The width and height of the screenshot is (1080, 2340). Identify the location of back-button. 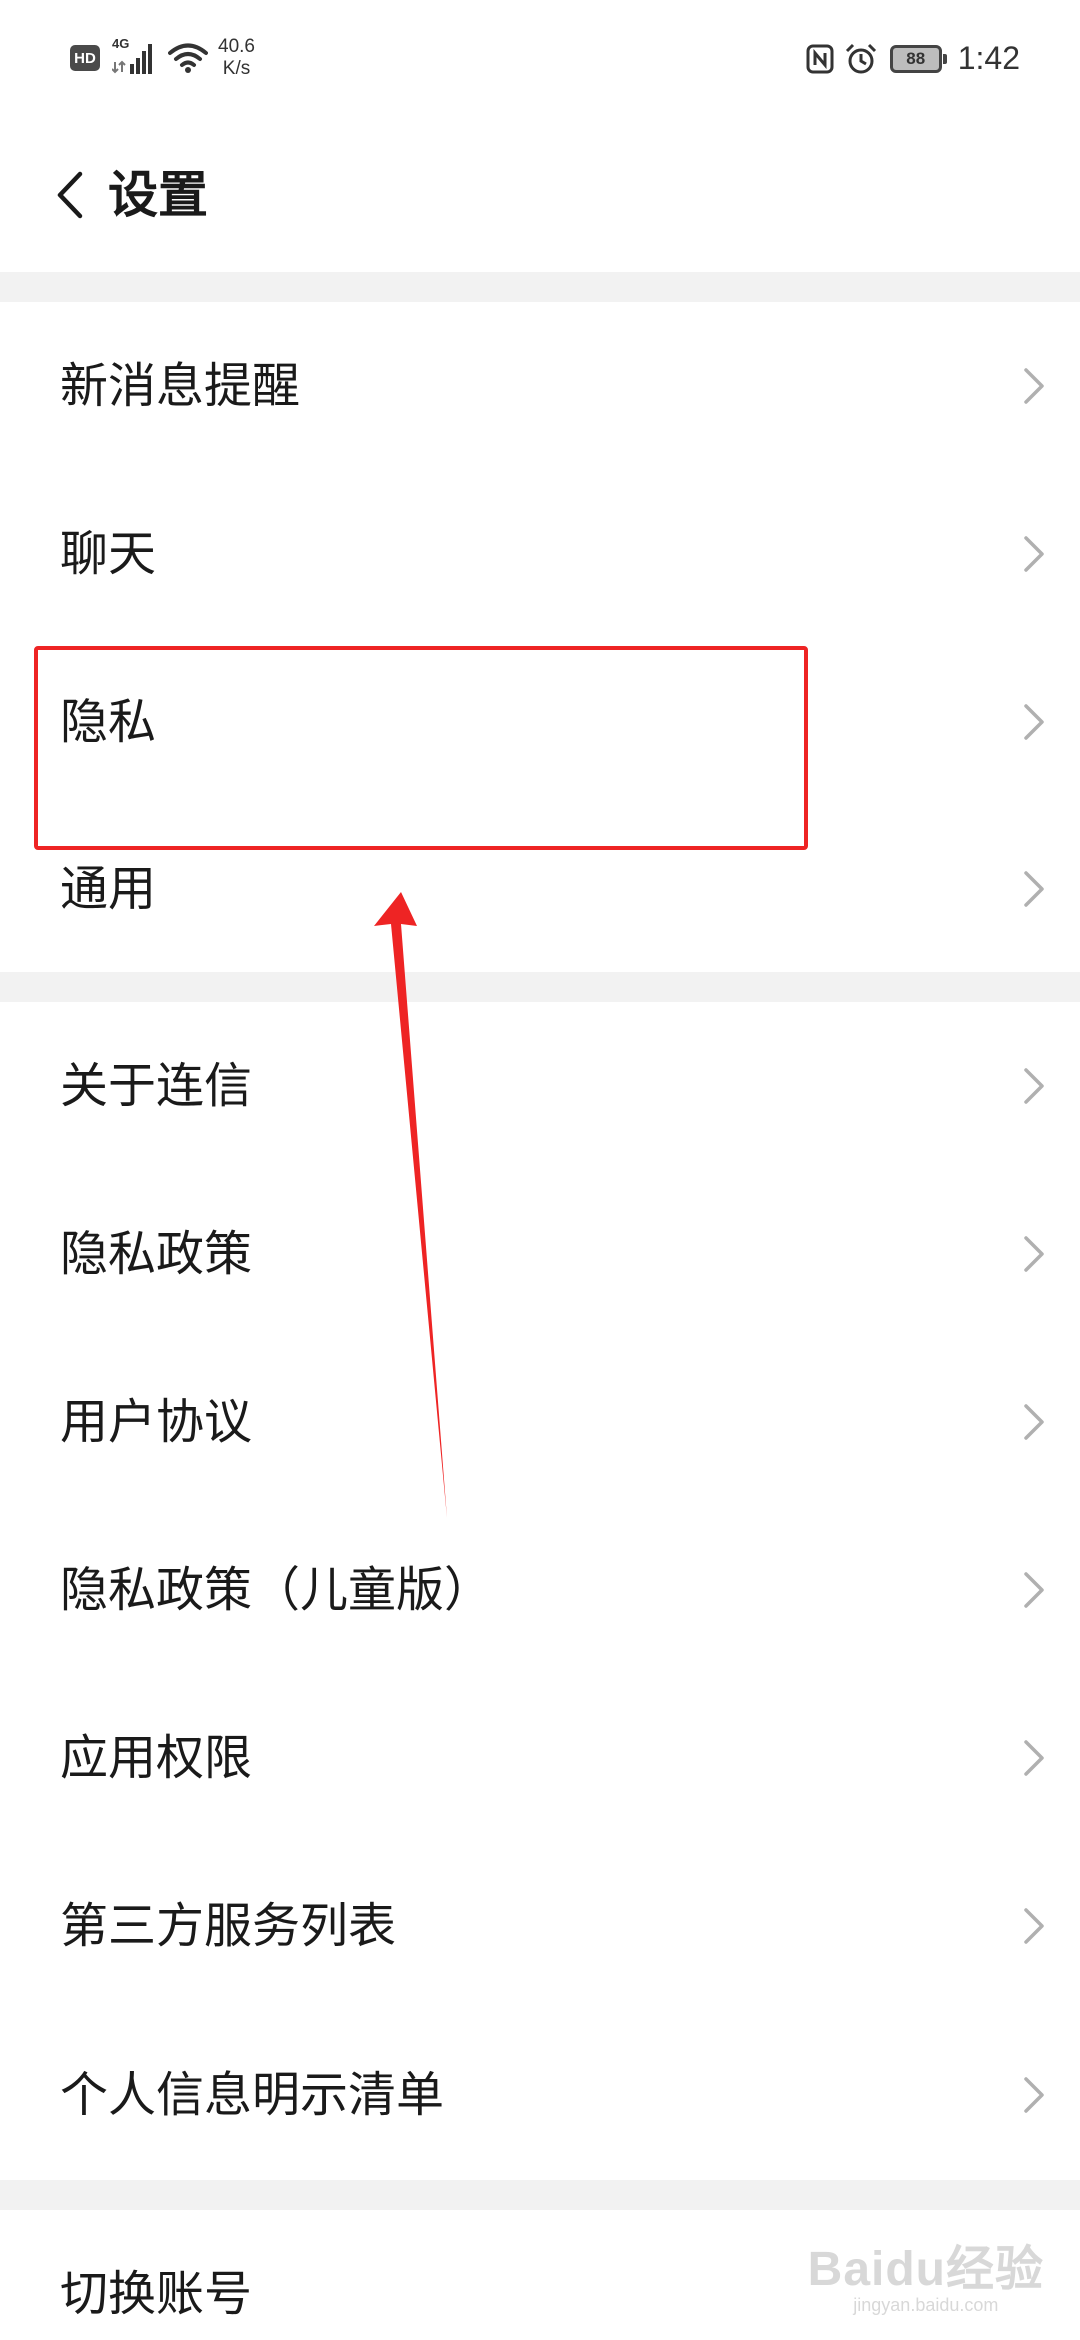
(70, 195).